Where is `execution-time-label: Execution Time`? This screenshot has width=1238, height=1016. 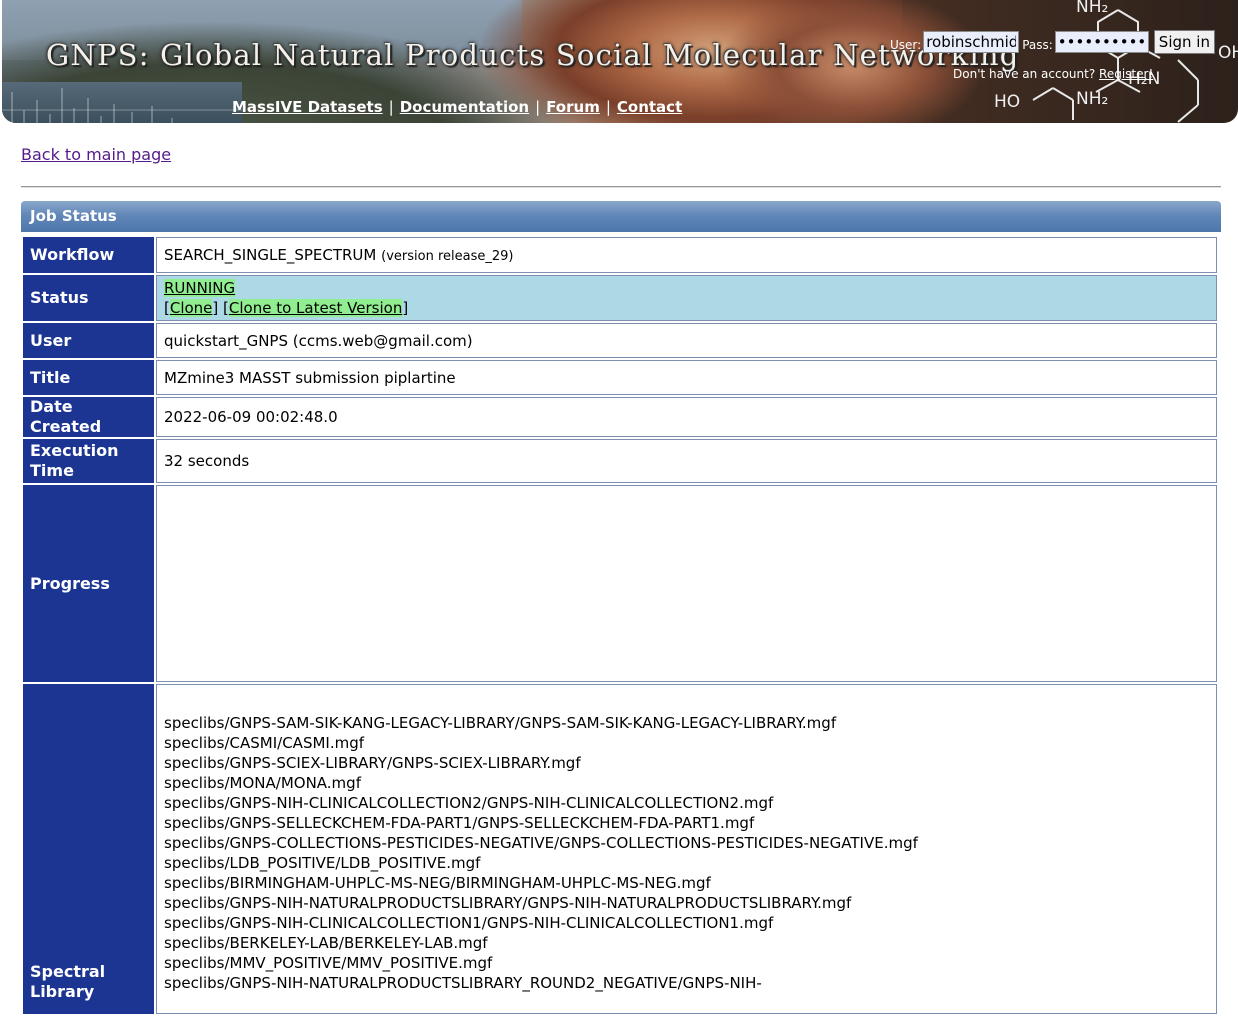
execution-time-label: Execution Time is located at coordinates (88, 461).